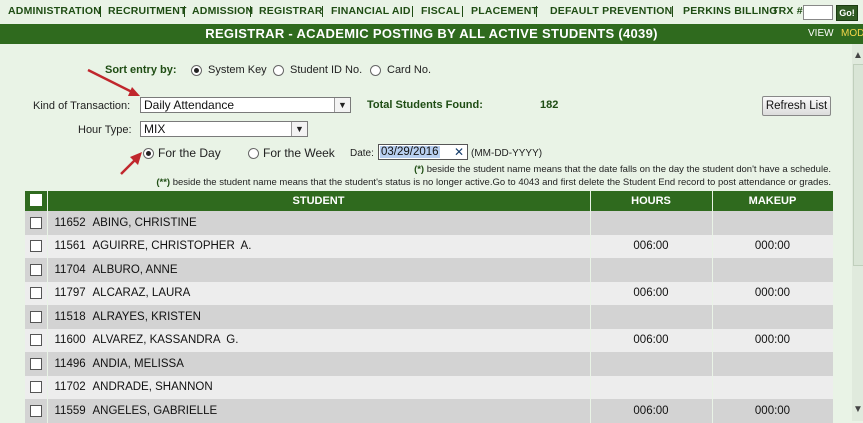  Describe the element at coordinates (82, 106) in the screenshot. I see `transaction-label: Kind of Transaction:` at that location.